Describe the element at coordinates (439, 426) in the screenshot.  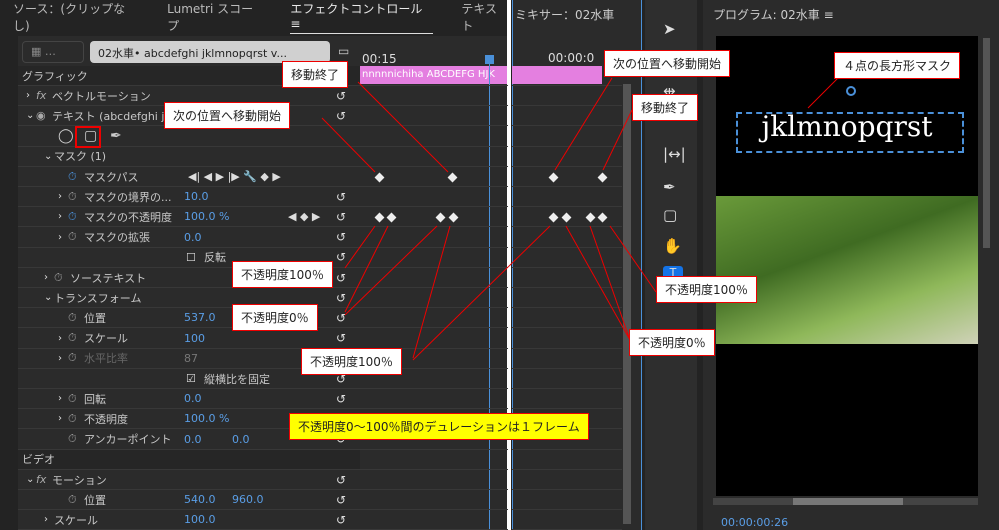
I see `callout-duration: 不透明度0～100％間のデュレーションは１フレーム` at that location.